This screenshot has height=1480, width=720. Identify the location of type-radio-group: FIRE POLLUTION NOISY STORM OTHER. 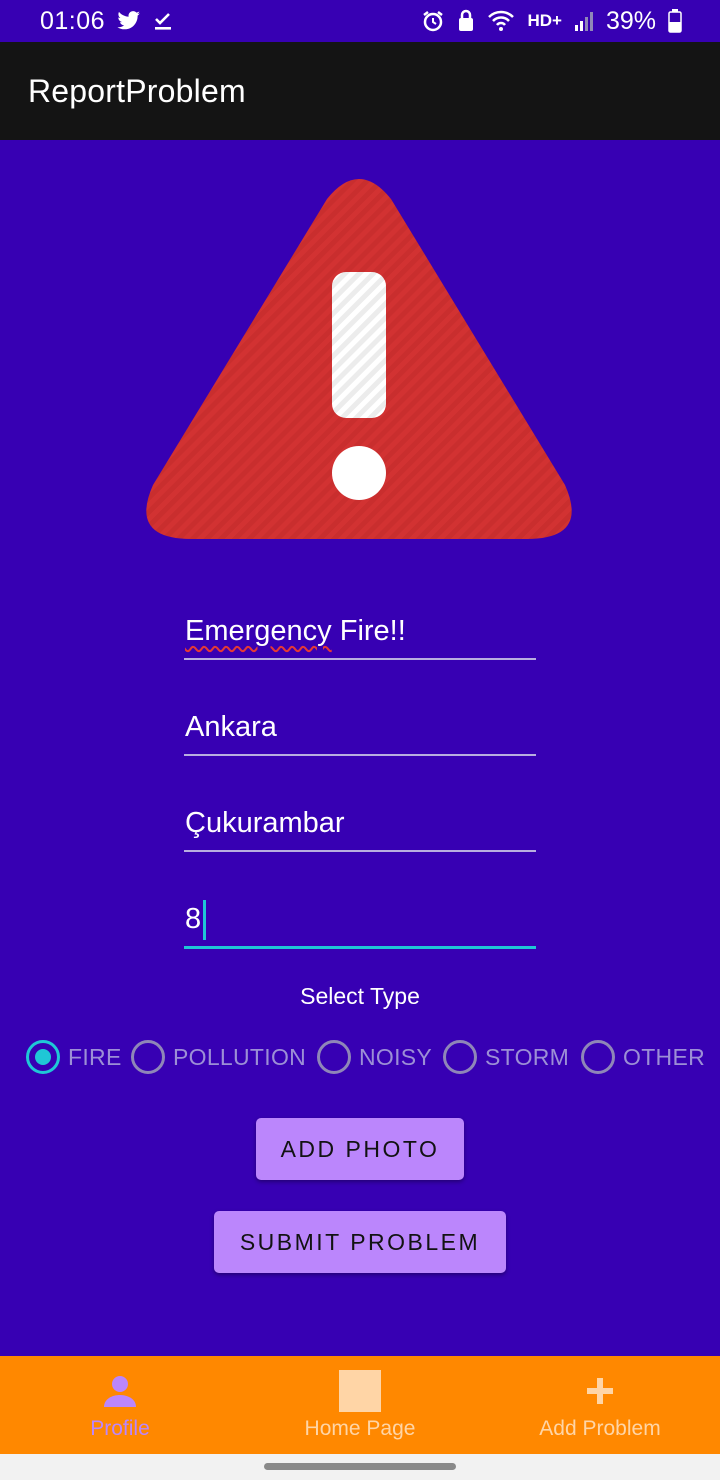
(360, 1057).